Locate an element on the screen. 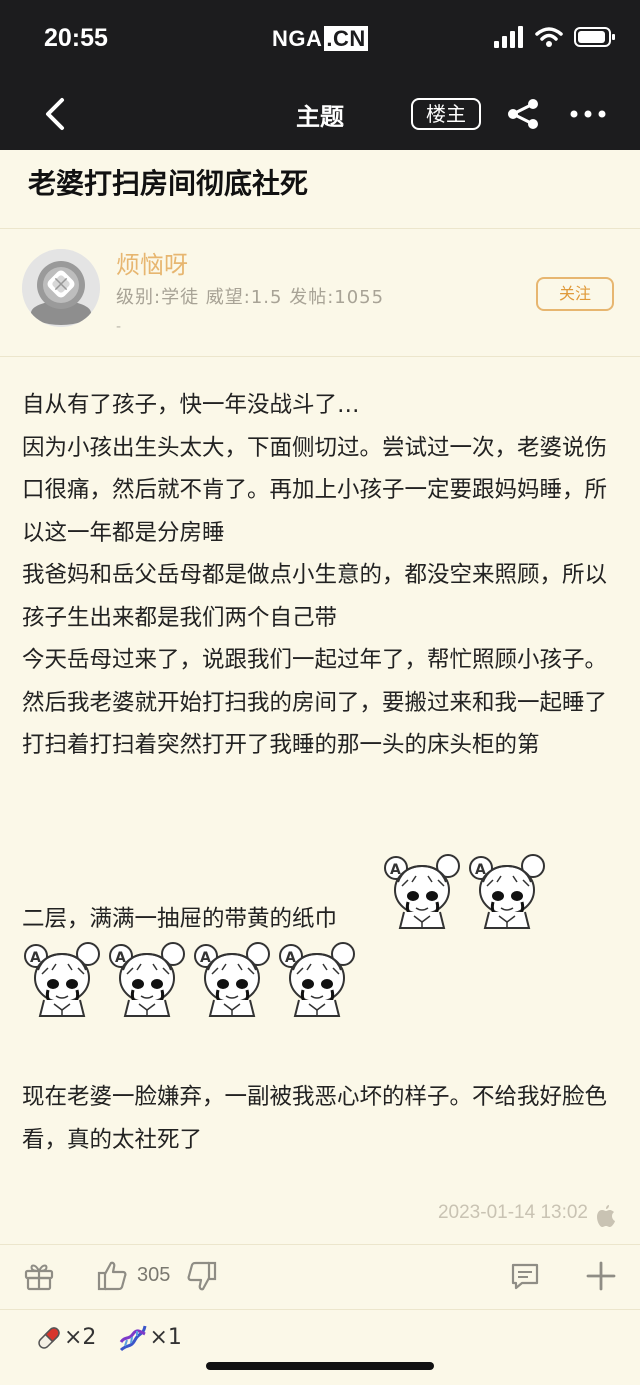 Image resolution: width=640 pixels, height=1385 pixels. follow-button: 关注 is located at coordinates (575, 294).